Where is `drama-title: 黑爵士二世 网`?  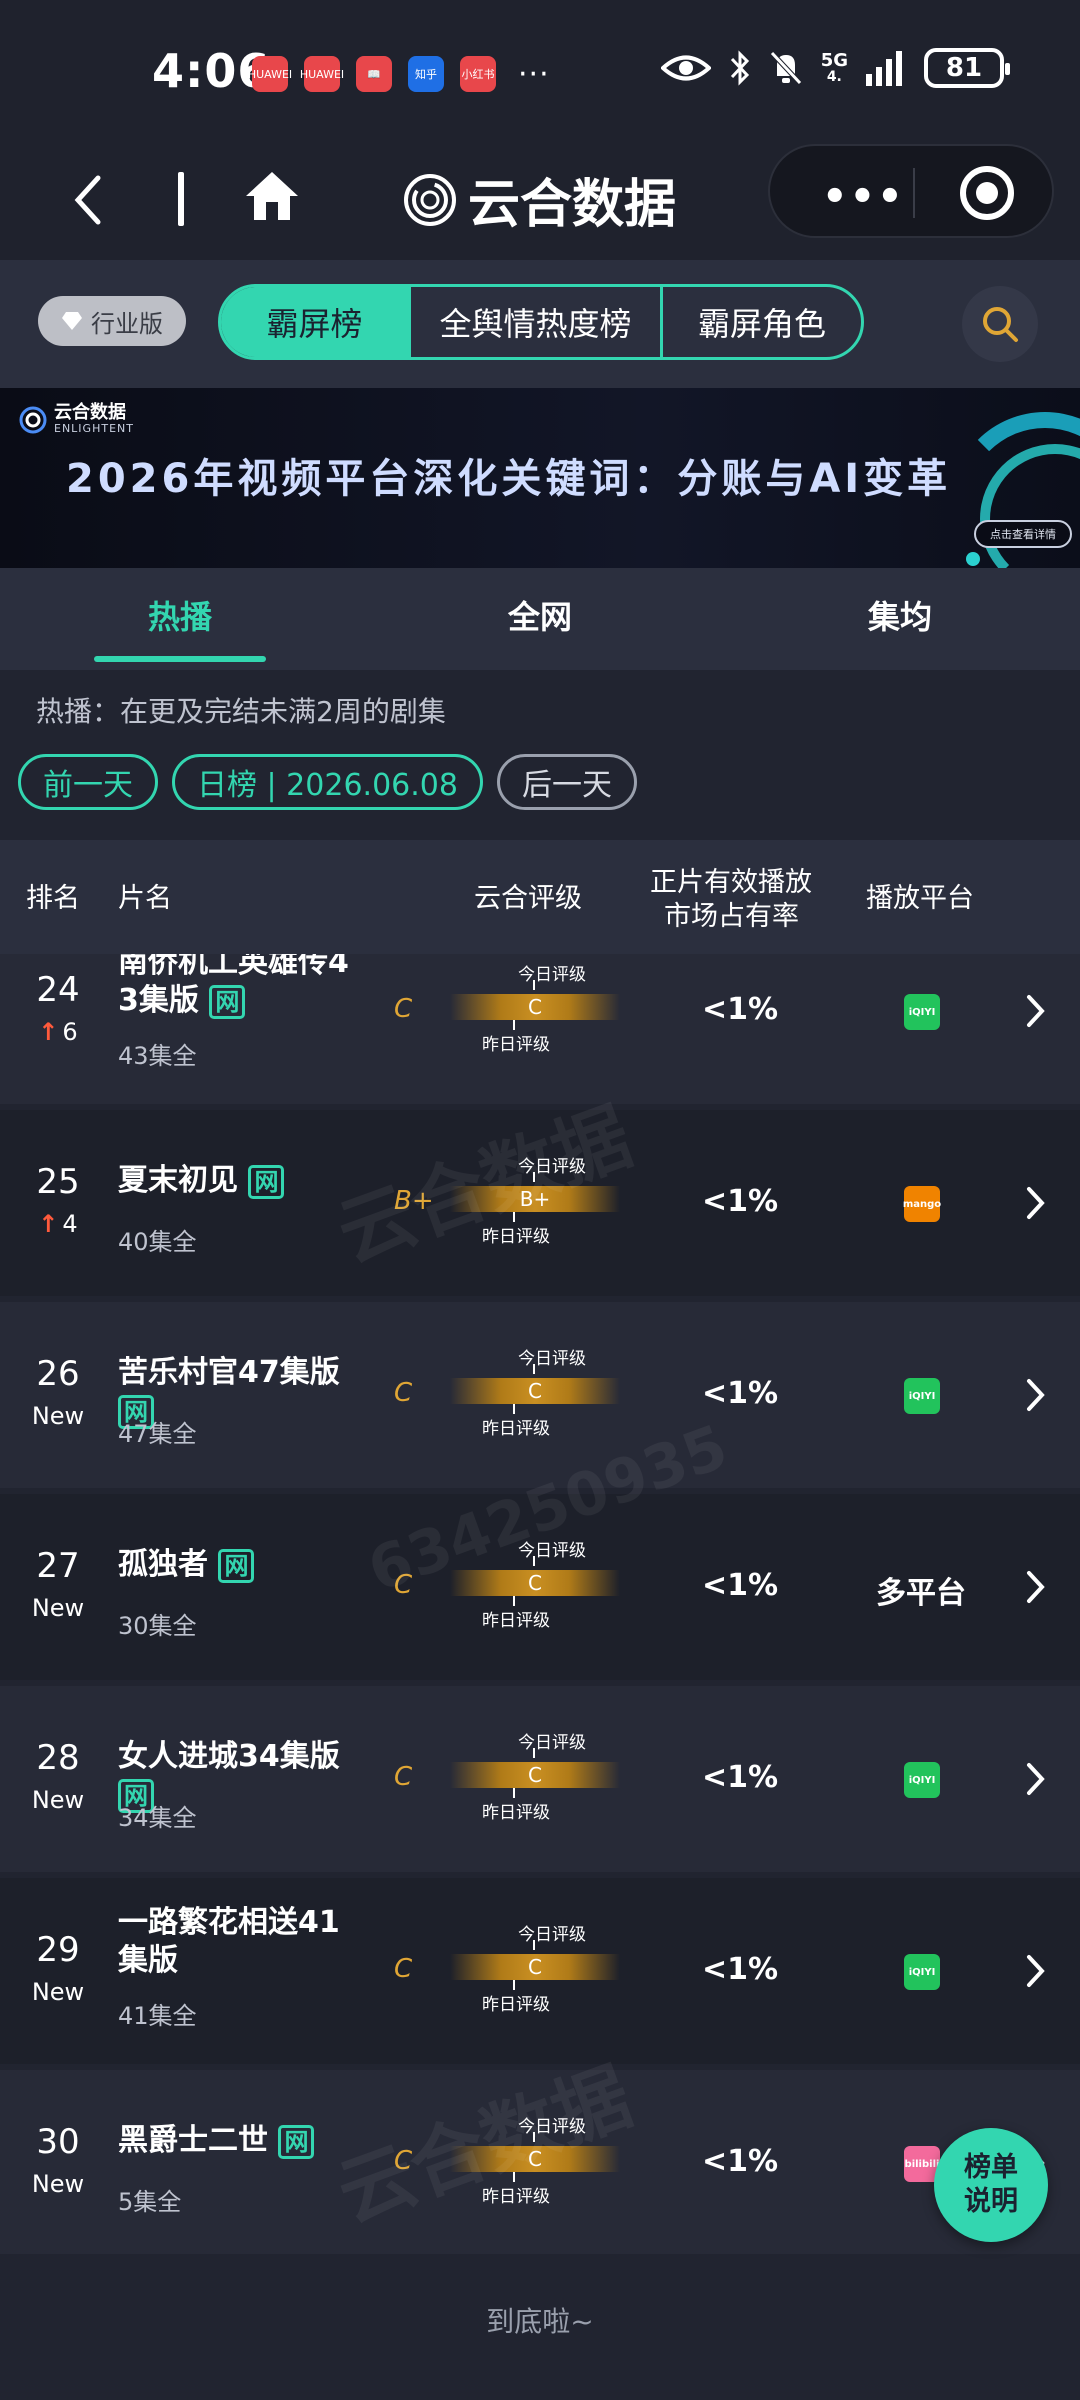 drama-title: 黑爵士二世 网 is located at coordinates (243, 2141).